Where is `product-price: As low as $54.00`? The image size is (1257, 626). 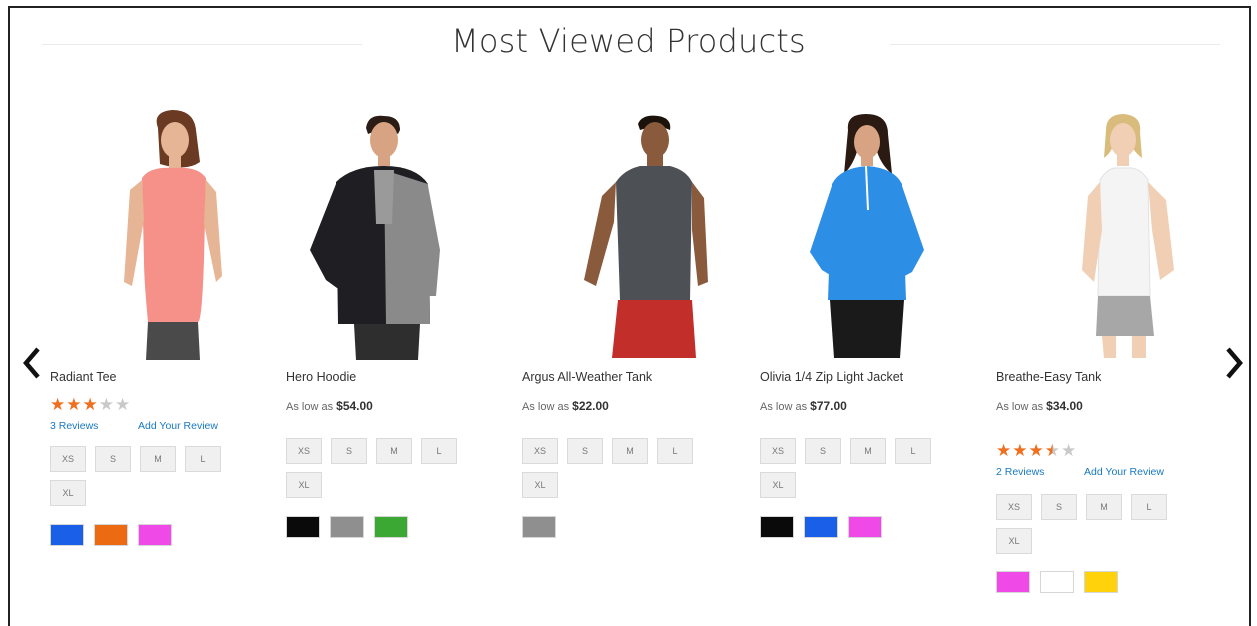
product-price: As low as $54.00 is located at coordinates (329, 406).